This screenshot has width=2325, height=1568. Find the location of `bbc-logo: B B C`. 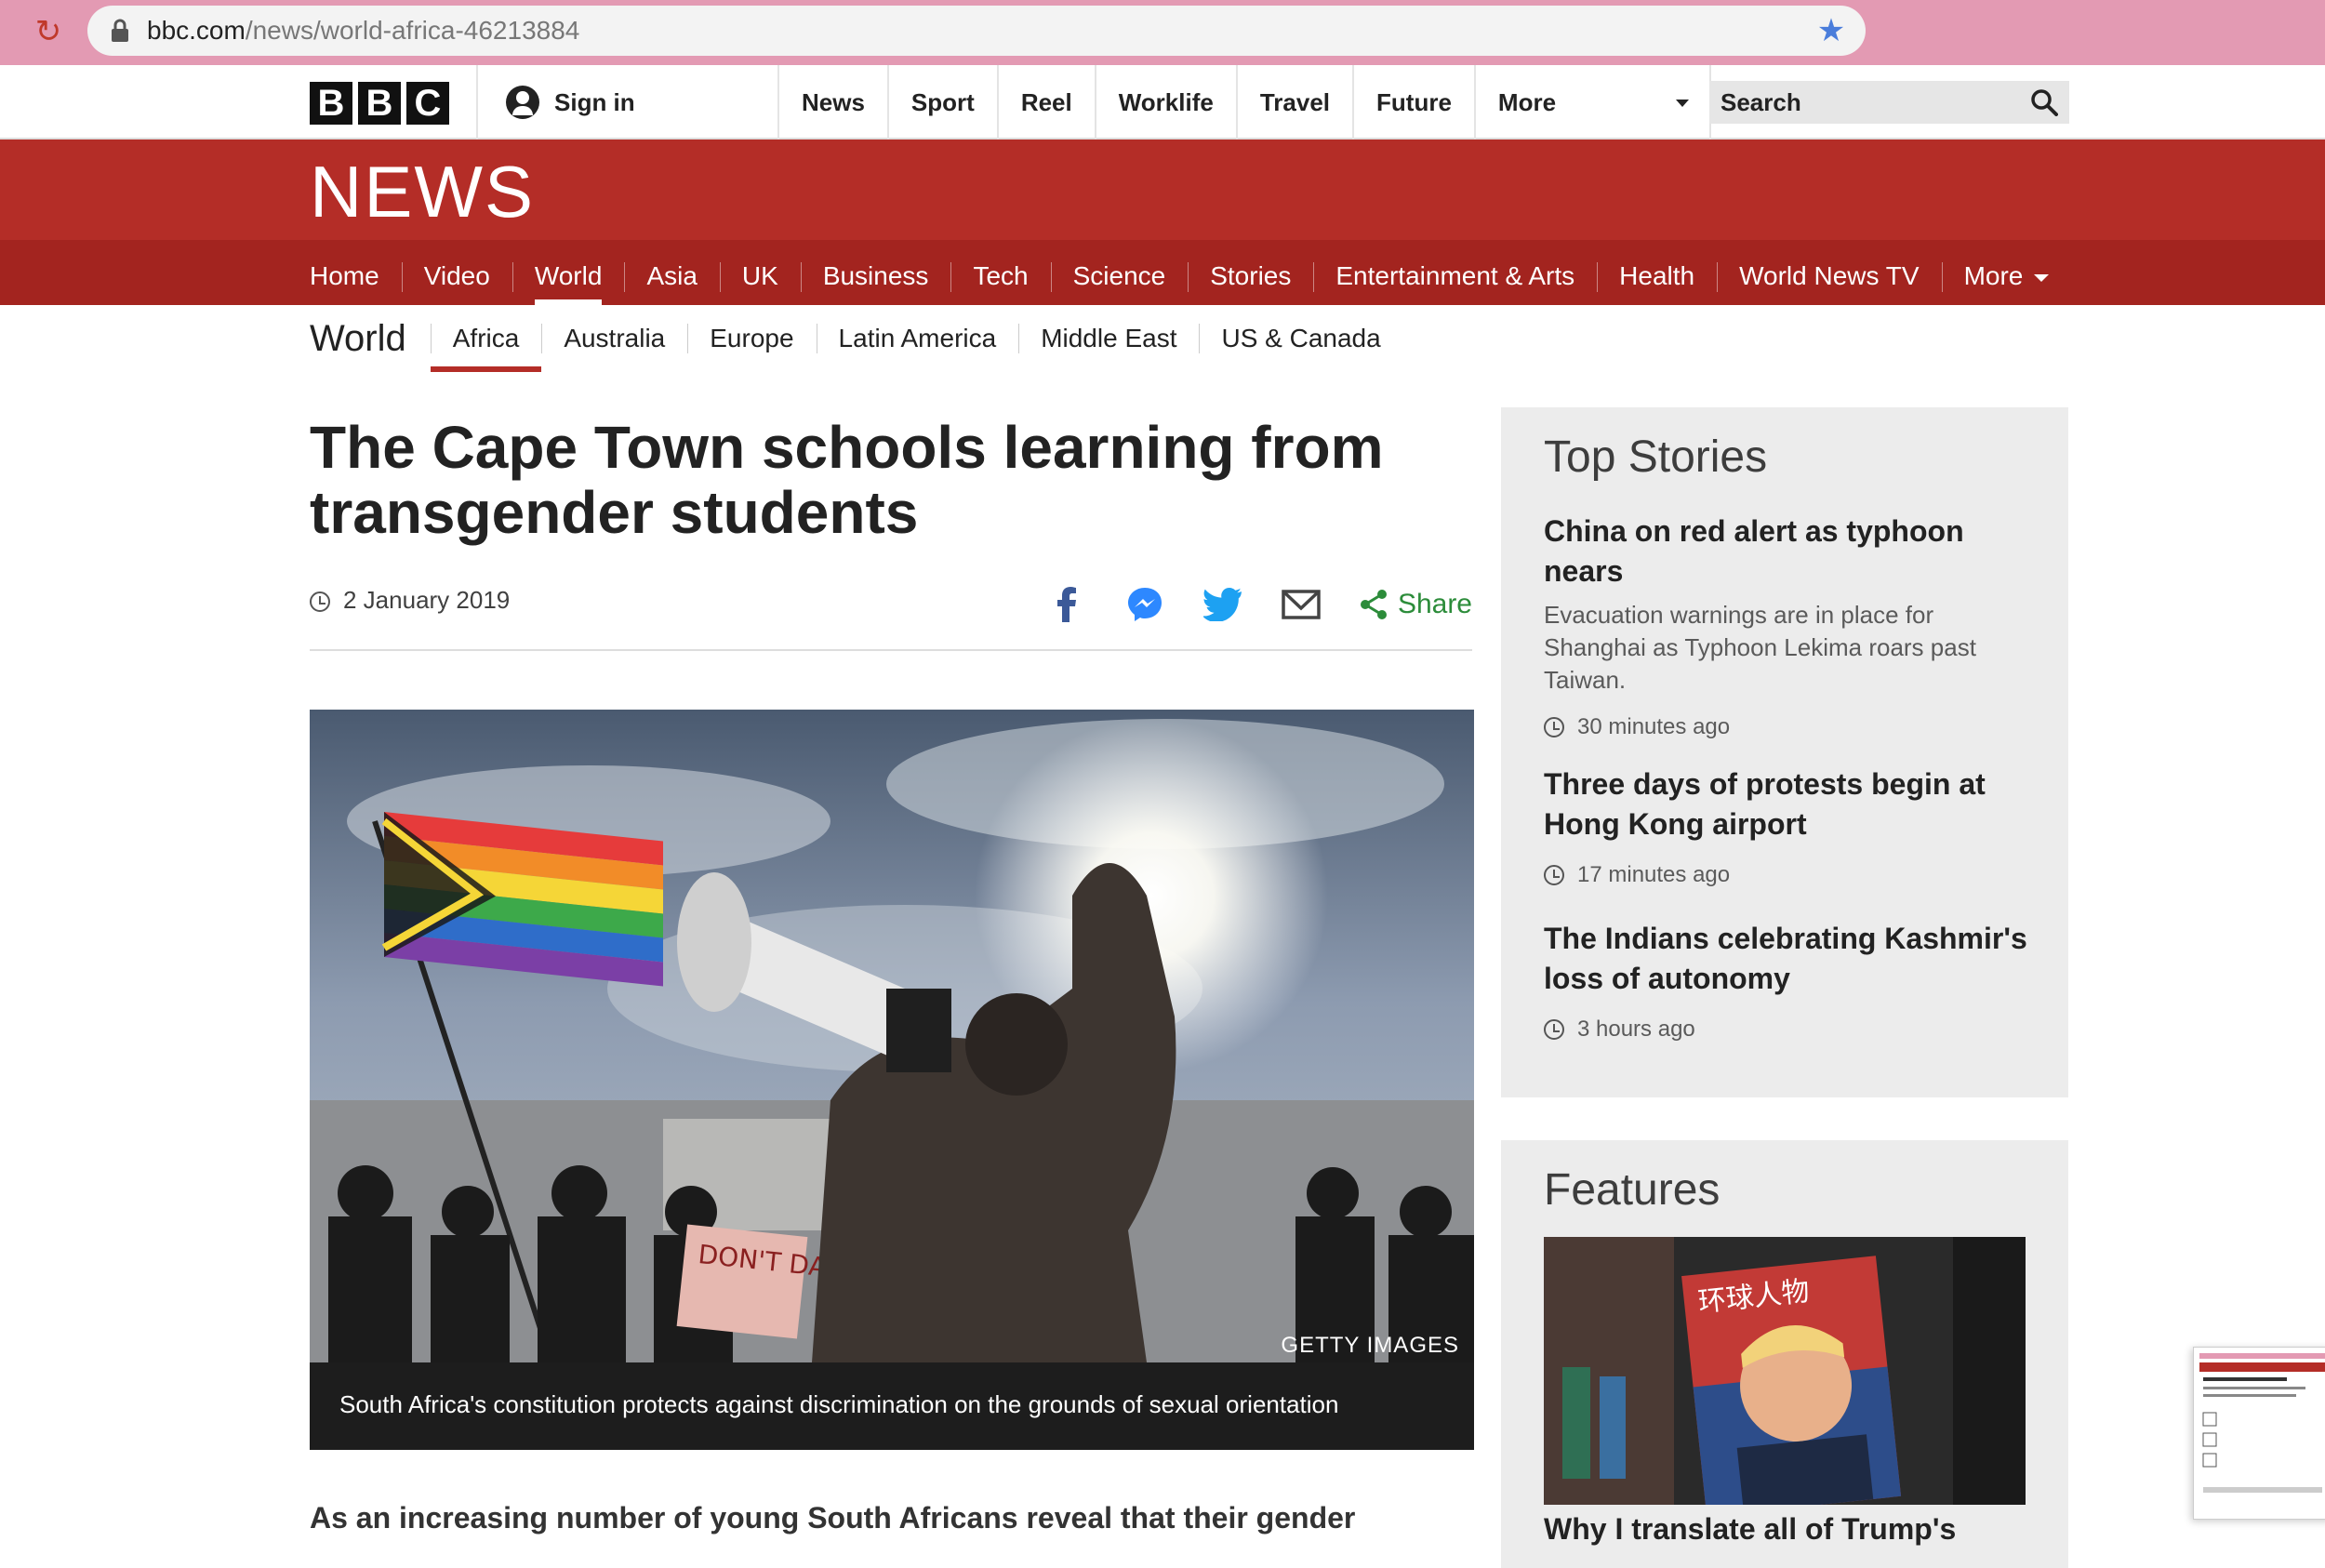

bbc-logo: B B C is located at coordinates (379, 103).